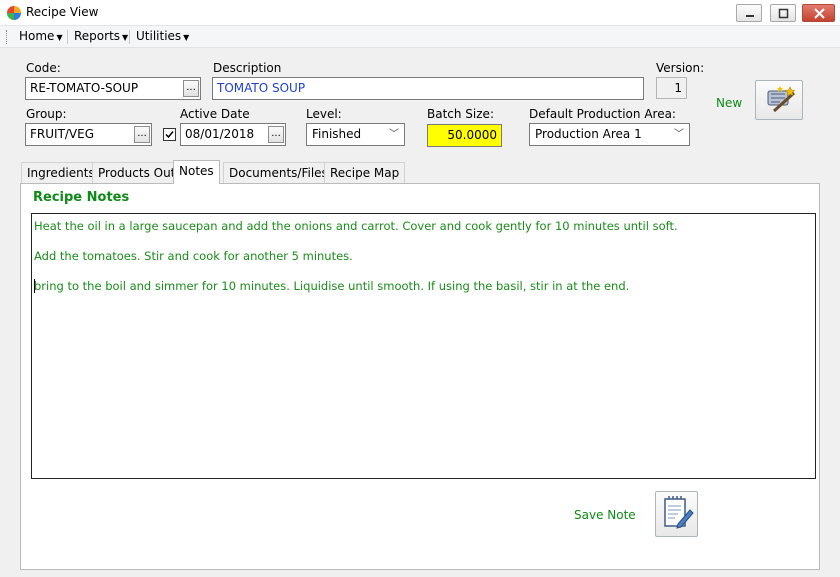 The width and height of the screenshot is (840, 577). Describe the element at coordinates (420, 37) in the screenshot. I see `menu-bar: Home ▼ Reports ▼ Utilities ▼` at that location.